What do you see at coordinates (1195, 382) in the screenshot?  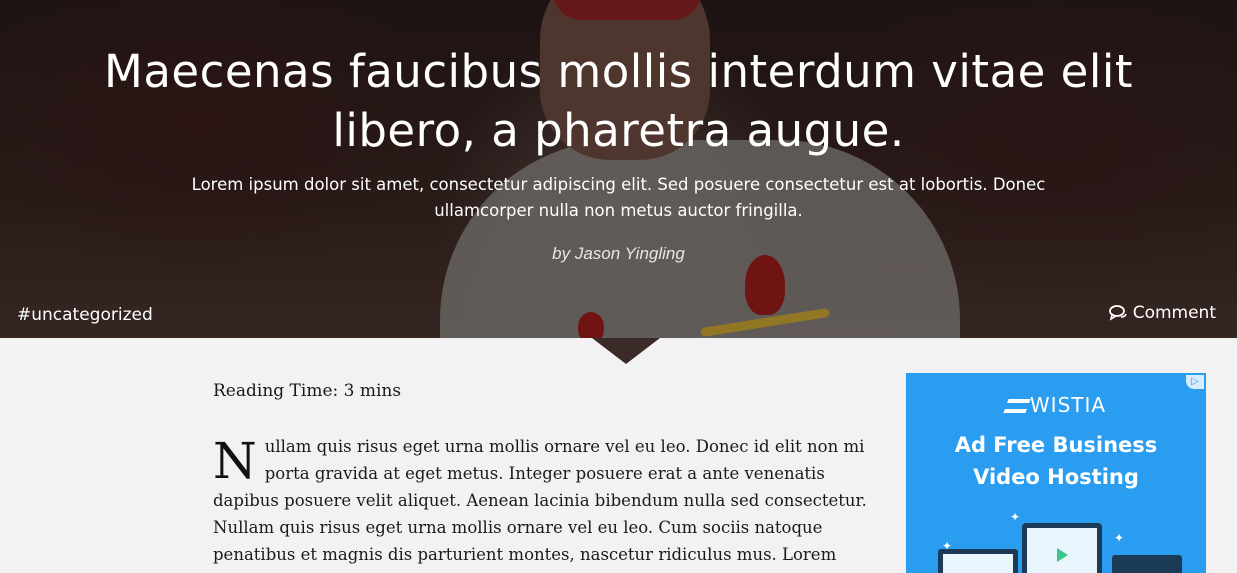 I see `adchoices-icon: ▷` at bounding box center [1195, 382].